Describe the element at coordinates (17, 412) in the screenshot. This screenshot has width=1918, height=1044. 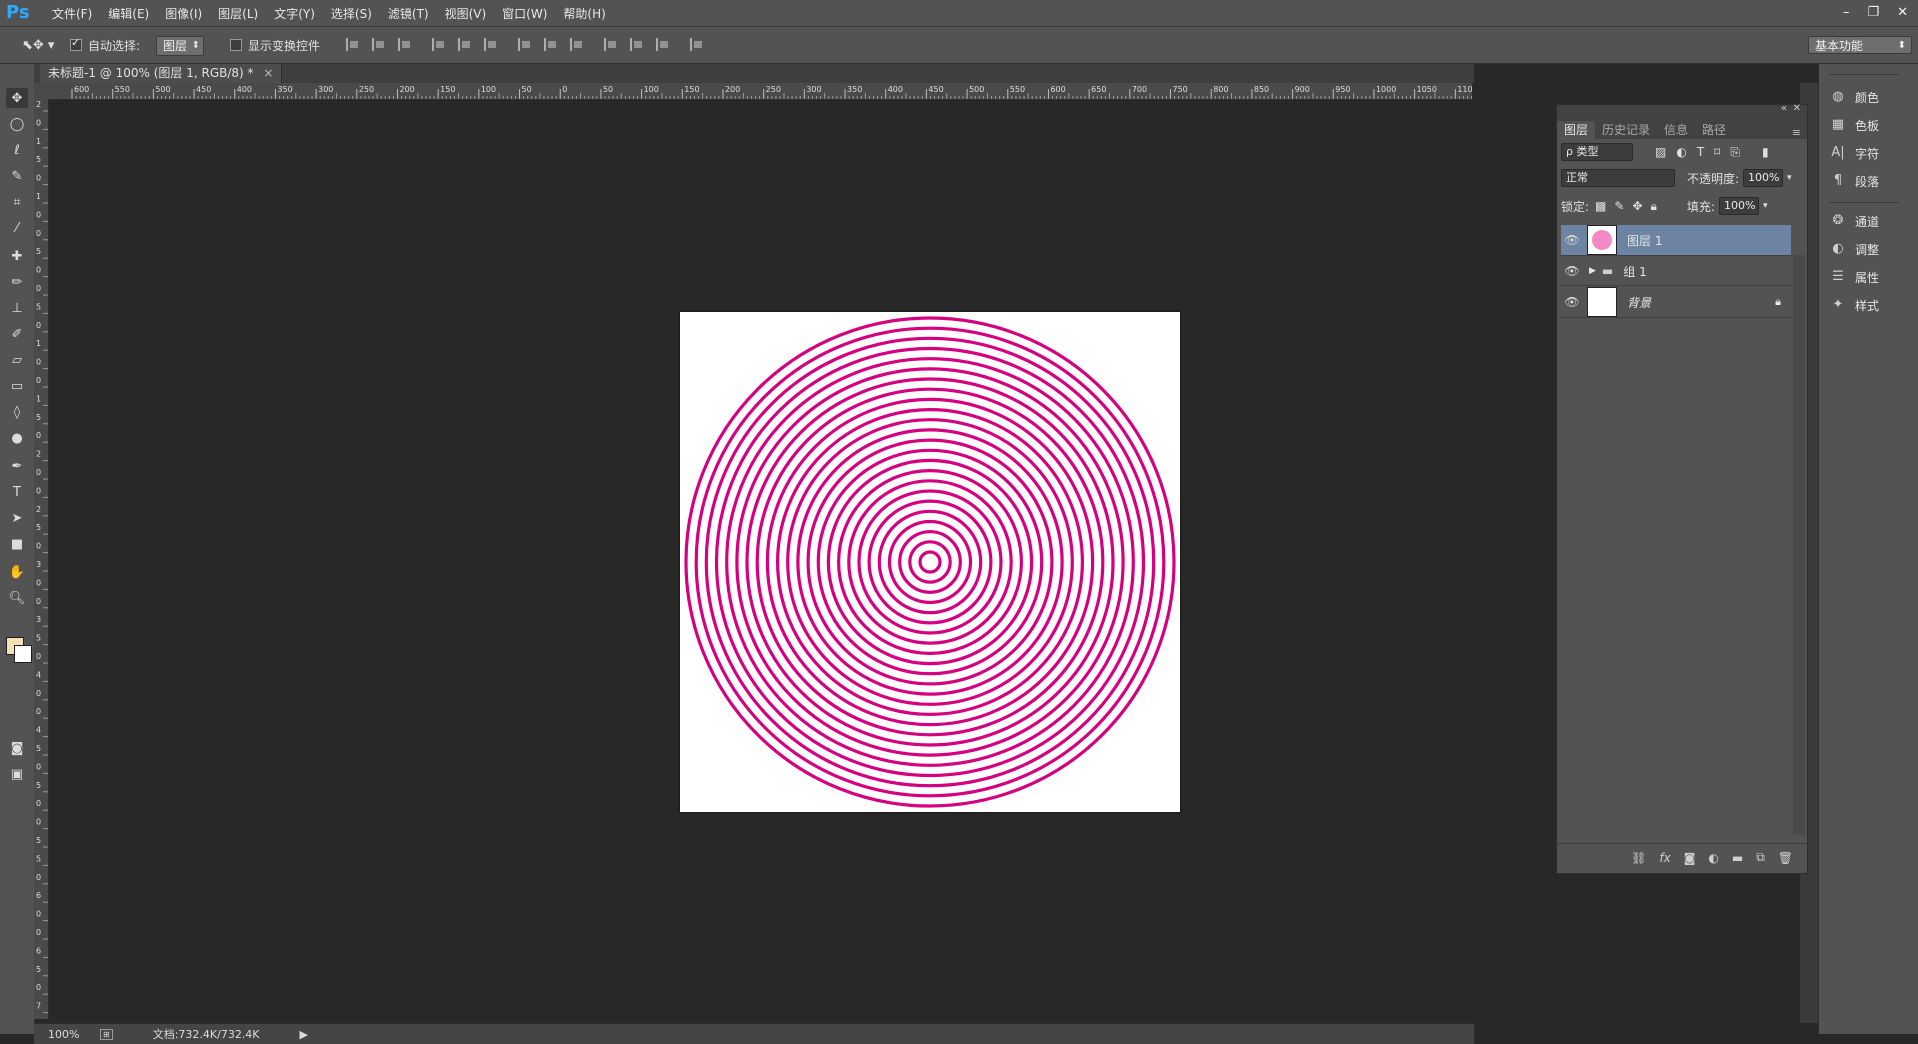
I see `blur-tool-icon: ◊` at that location.